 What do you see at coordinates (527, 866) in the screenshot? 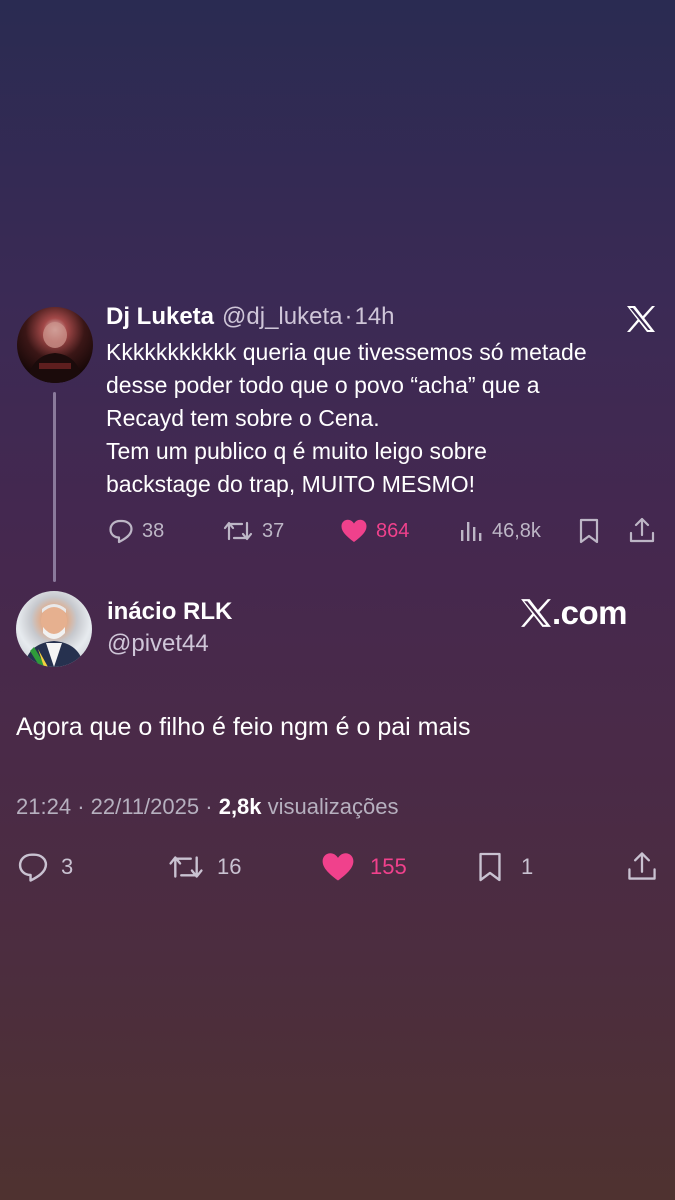
I see `bookmark-count: 1` at bounding box center [527, 866].